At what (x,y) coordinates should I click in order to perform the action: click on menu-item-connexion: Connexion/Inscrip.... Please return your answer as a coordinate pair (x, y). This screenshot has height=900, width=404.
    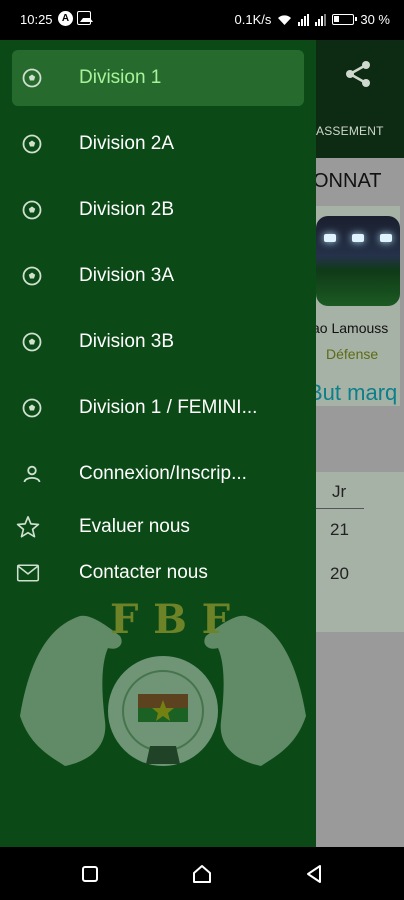
    Looking at the image, I should click on (158, 474).